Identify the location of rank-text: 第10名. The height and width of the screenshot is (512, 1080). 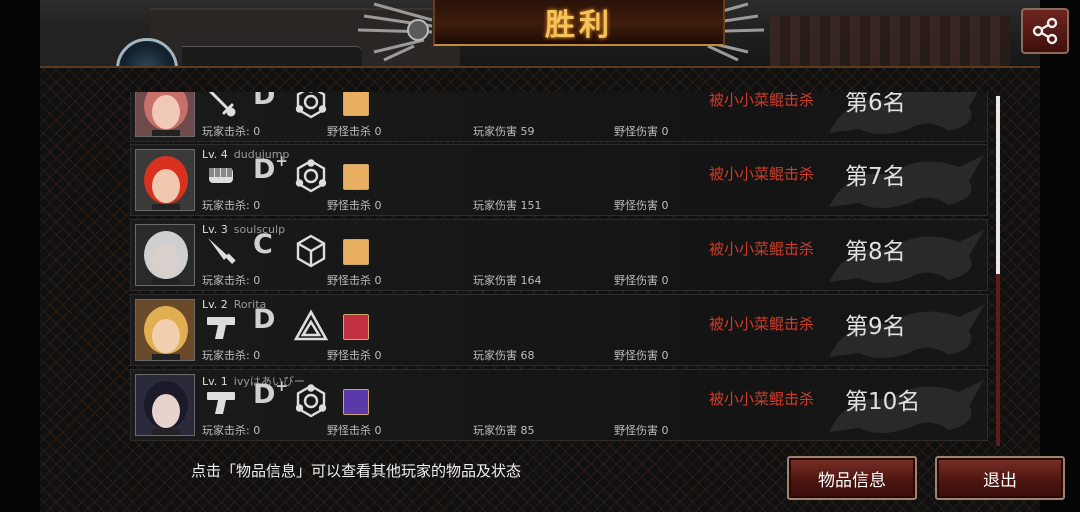
(883, 402).